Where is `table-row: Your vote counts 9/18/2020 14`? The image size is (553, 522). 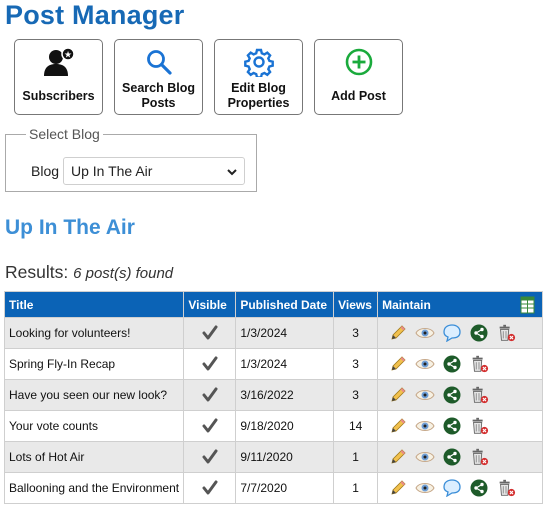
table-row: Your vote counts 9/18/2020 14 is located at coordinates (273, 426).